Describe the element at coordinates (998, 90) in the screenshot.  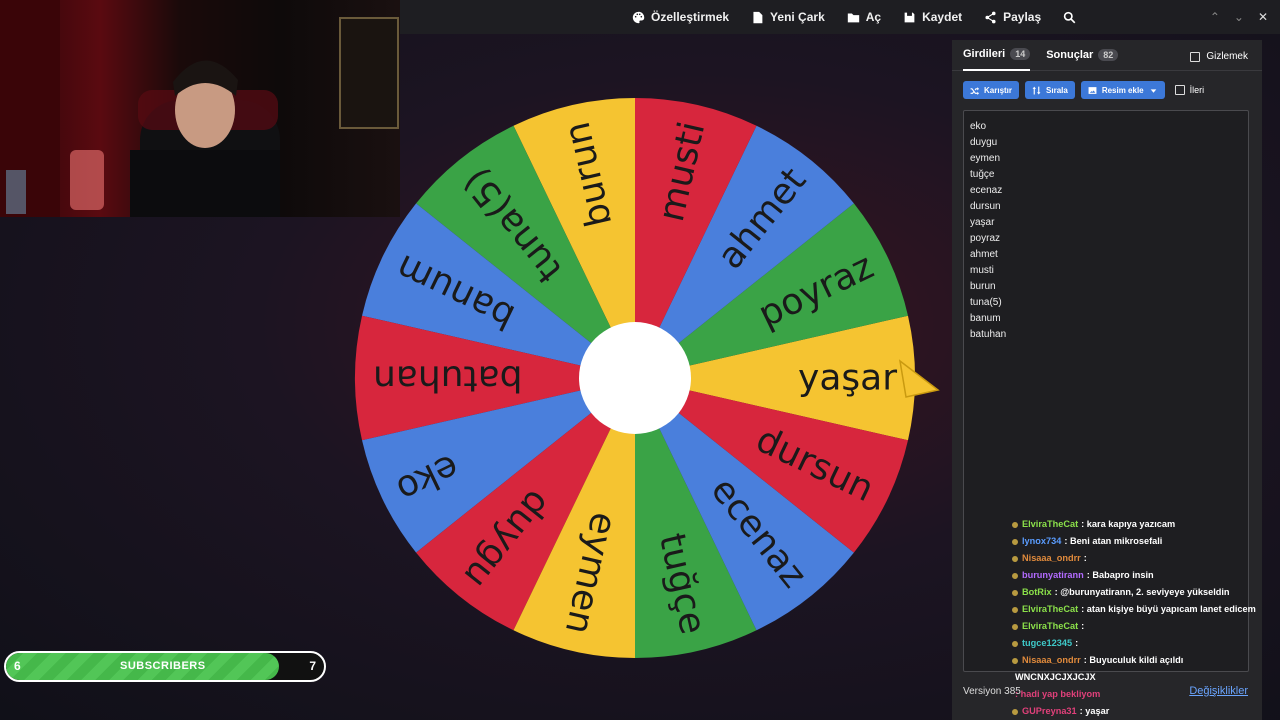
I see `shuffle-label: Karıştır` at that location.